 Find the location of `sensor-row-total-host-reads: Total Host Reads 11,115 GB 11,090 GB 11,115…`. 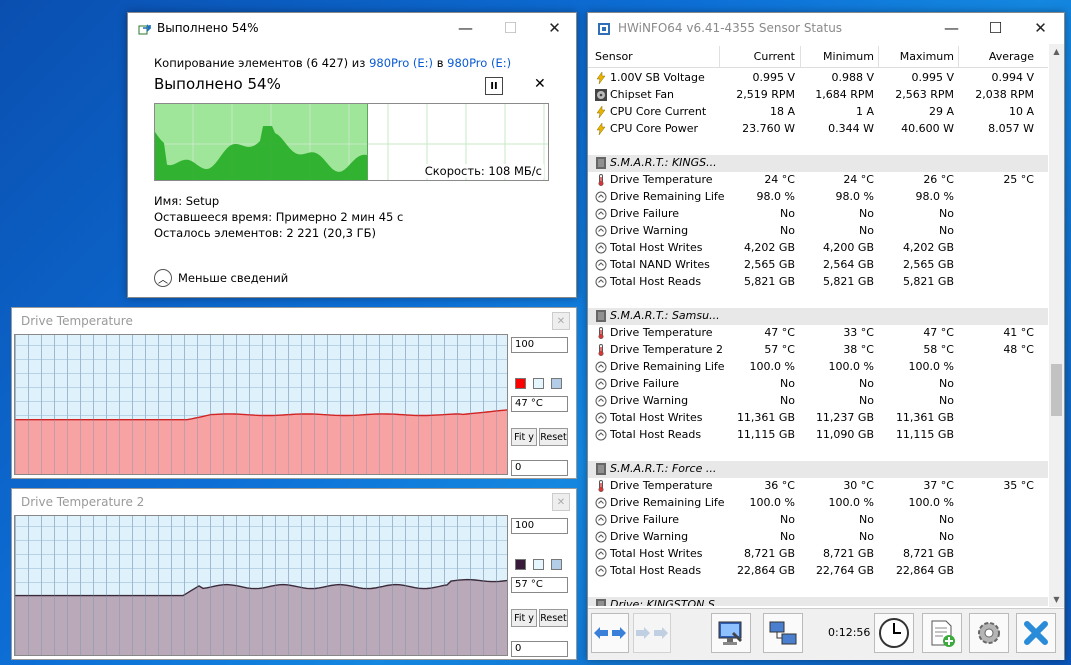

sensor-row-total-host-reads: Total Host Reads 11,115 GB 11,090 GB 11,115… is located at coordinates (818, 435).